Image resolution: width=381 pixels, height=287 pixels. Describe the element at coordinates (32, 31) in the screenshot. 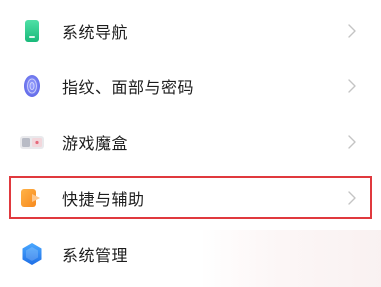

I see `system-navigation-icon` at that location.